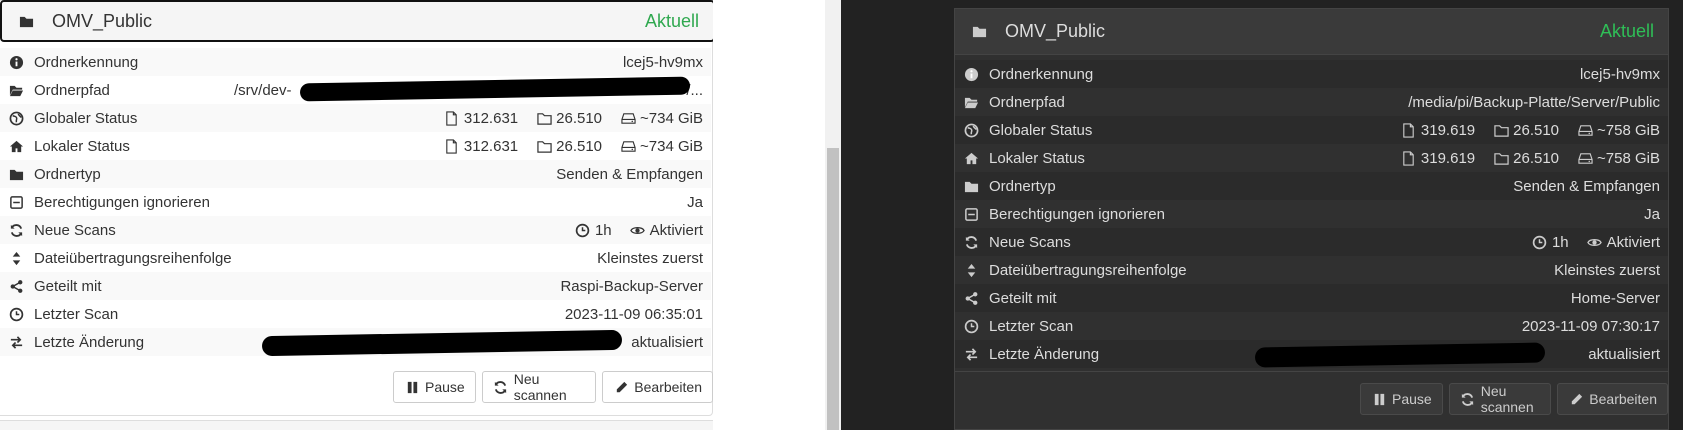  Describe the element at coordinates (1448, 158) in the screenshot. I see `file-count: 319.619` at that location.